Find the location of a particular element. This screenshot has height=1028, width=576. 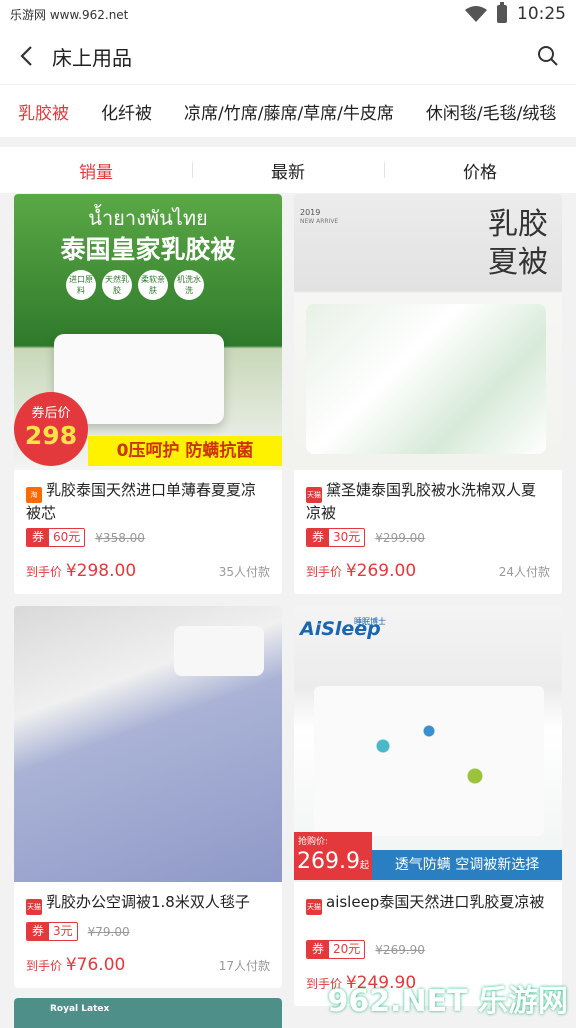

original-price: ¥299.00 is located at coordinates (400, 537).